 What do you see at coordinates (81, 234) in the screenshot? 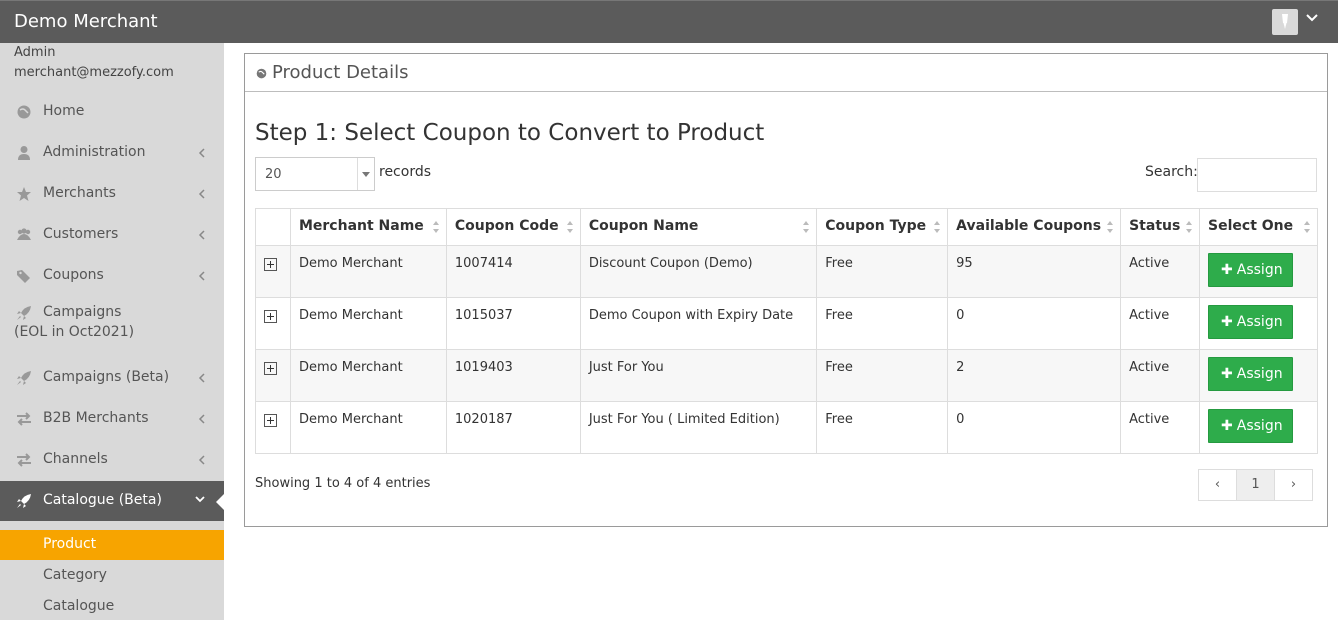
I see `sidebar-item-label: Customers` at bounding box center [81, 234].